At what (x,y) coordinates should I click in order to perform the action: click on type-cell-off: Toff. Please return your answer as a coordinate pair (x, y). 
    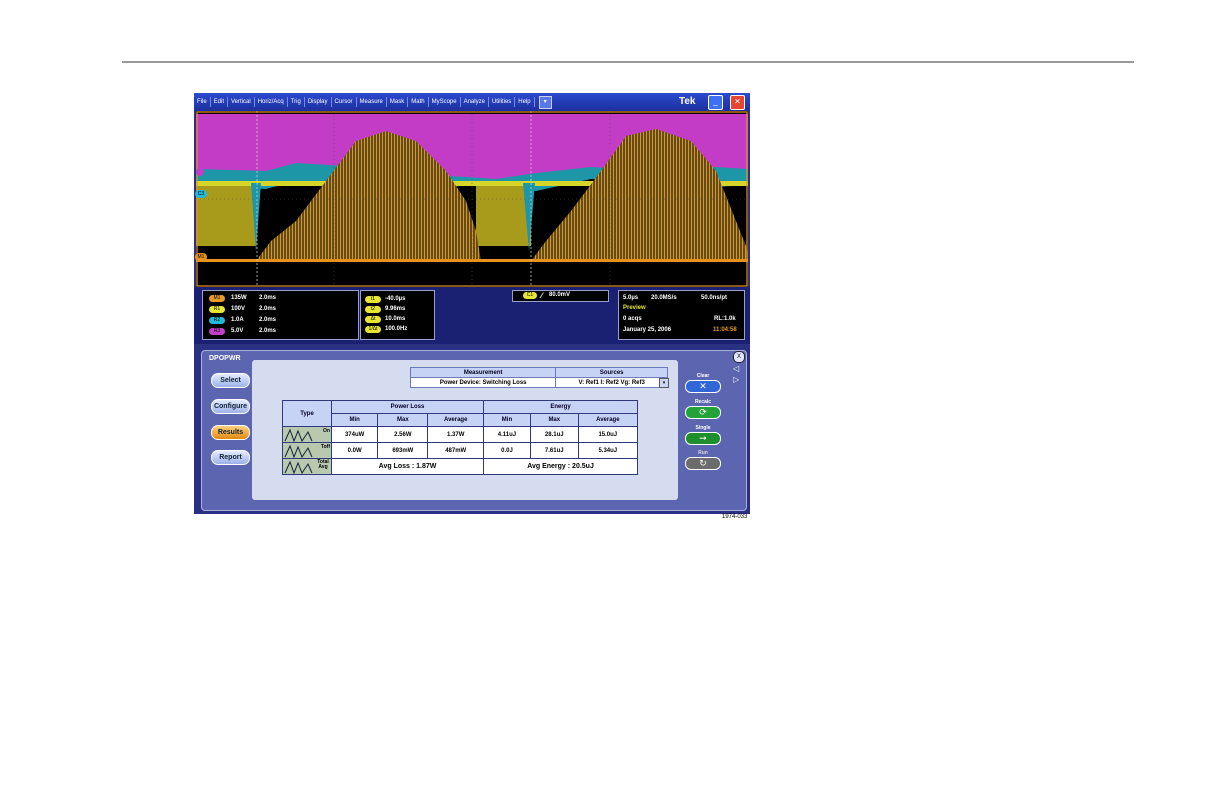
    Looking at the image, I should click on (307, 450).